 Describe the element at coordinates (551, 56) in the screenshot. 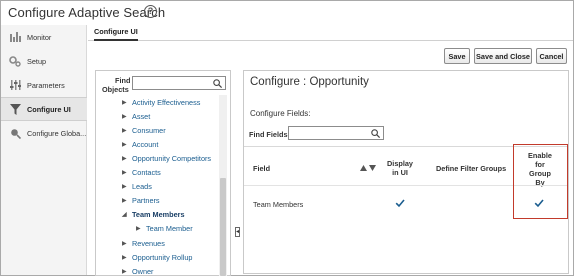

I see `cancel-button: Cancel` at that location.